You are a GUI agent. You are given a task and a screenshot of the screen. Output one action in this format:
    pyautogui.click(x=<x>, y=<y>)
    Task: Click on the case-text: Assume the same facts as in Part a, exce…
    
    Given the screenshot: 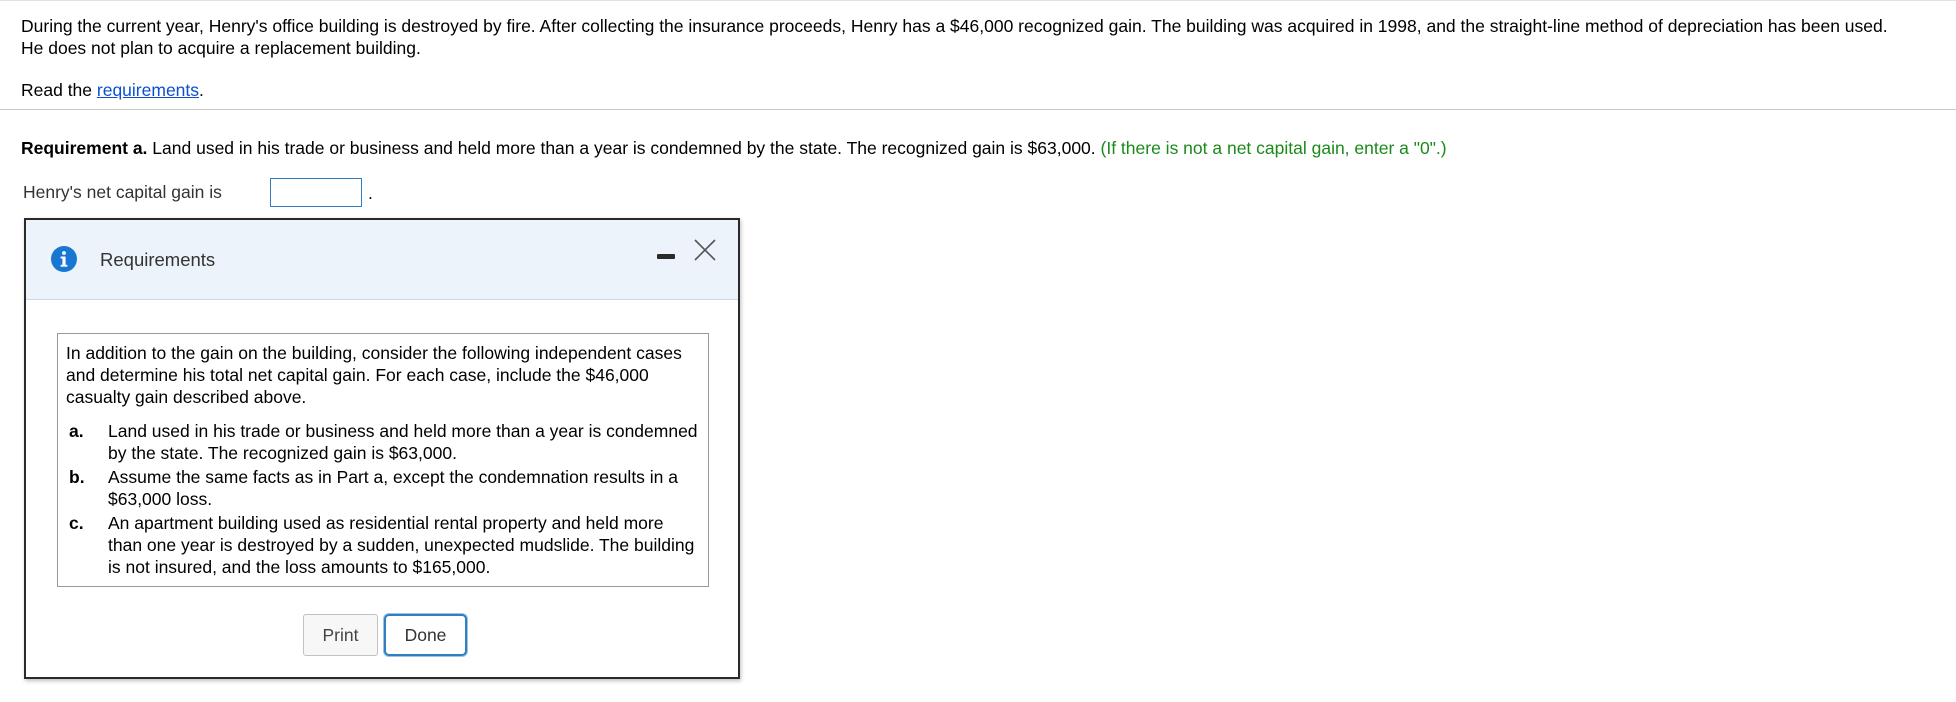 What is the action you would take?
    pyautogui.click(x=393, y=488)
    